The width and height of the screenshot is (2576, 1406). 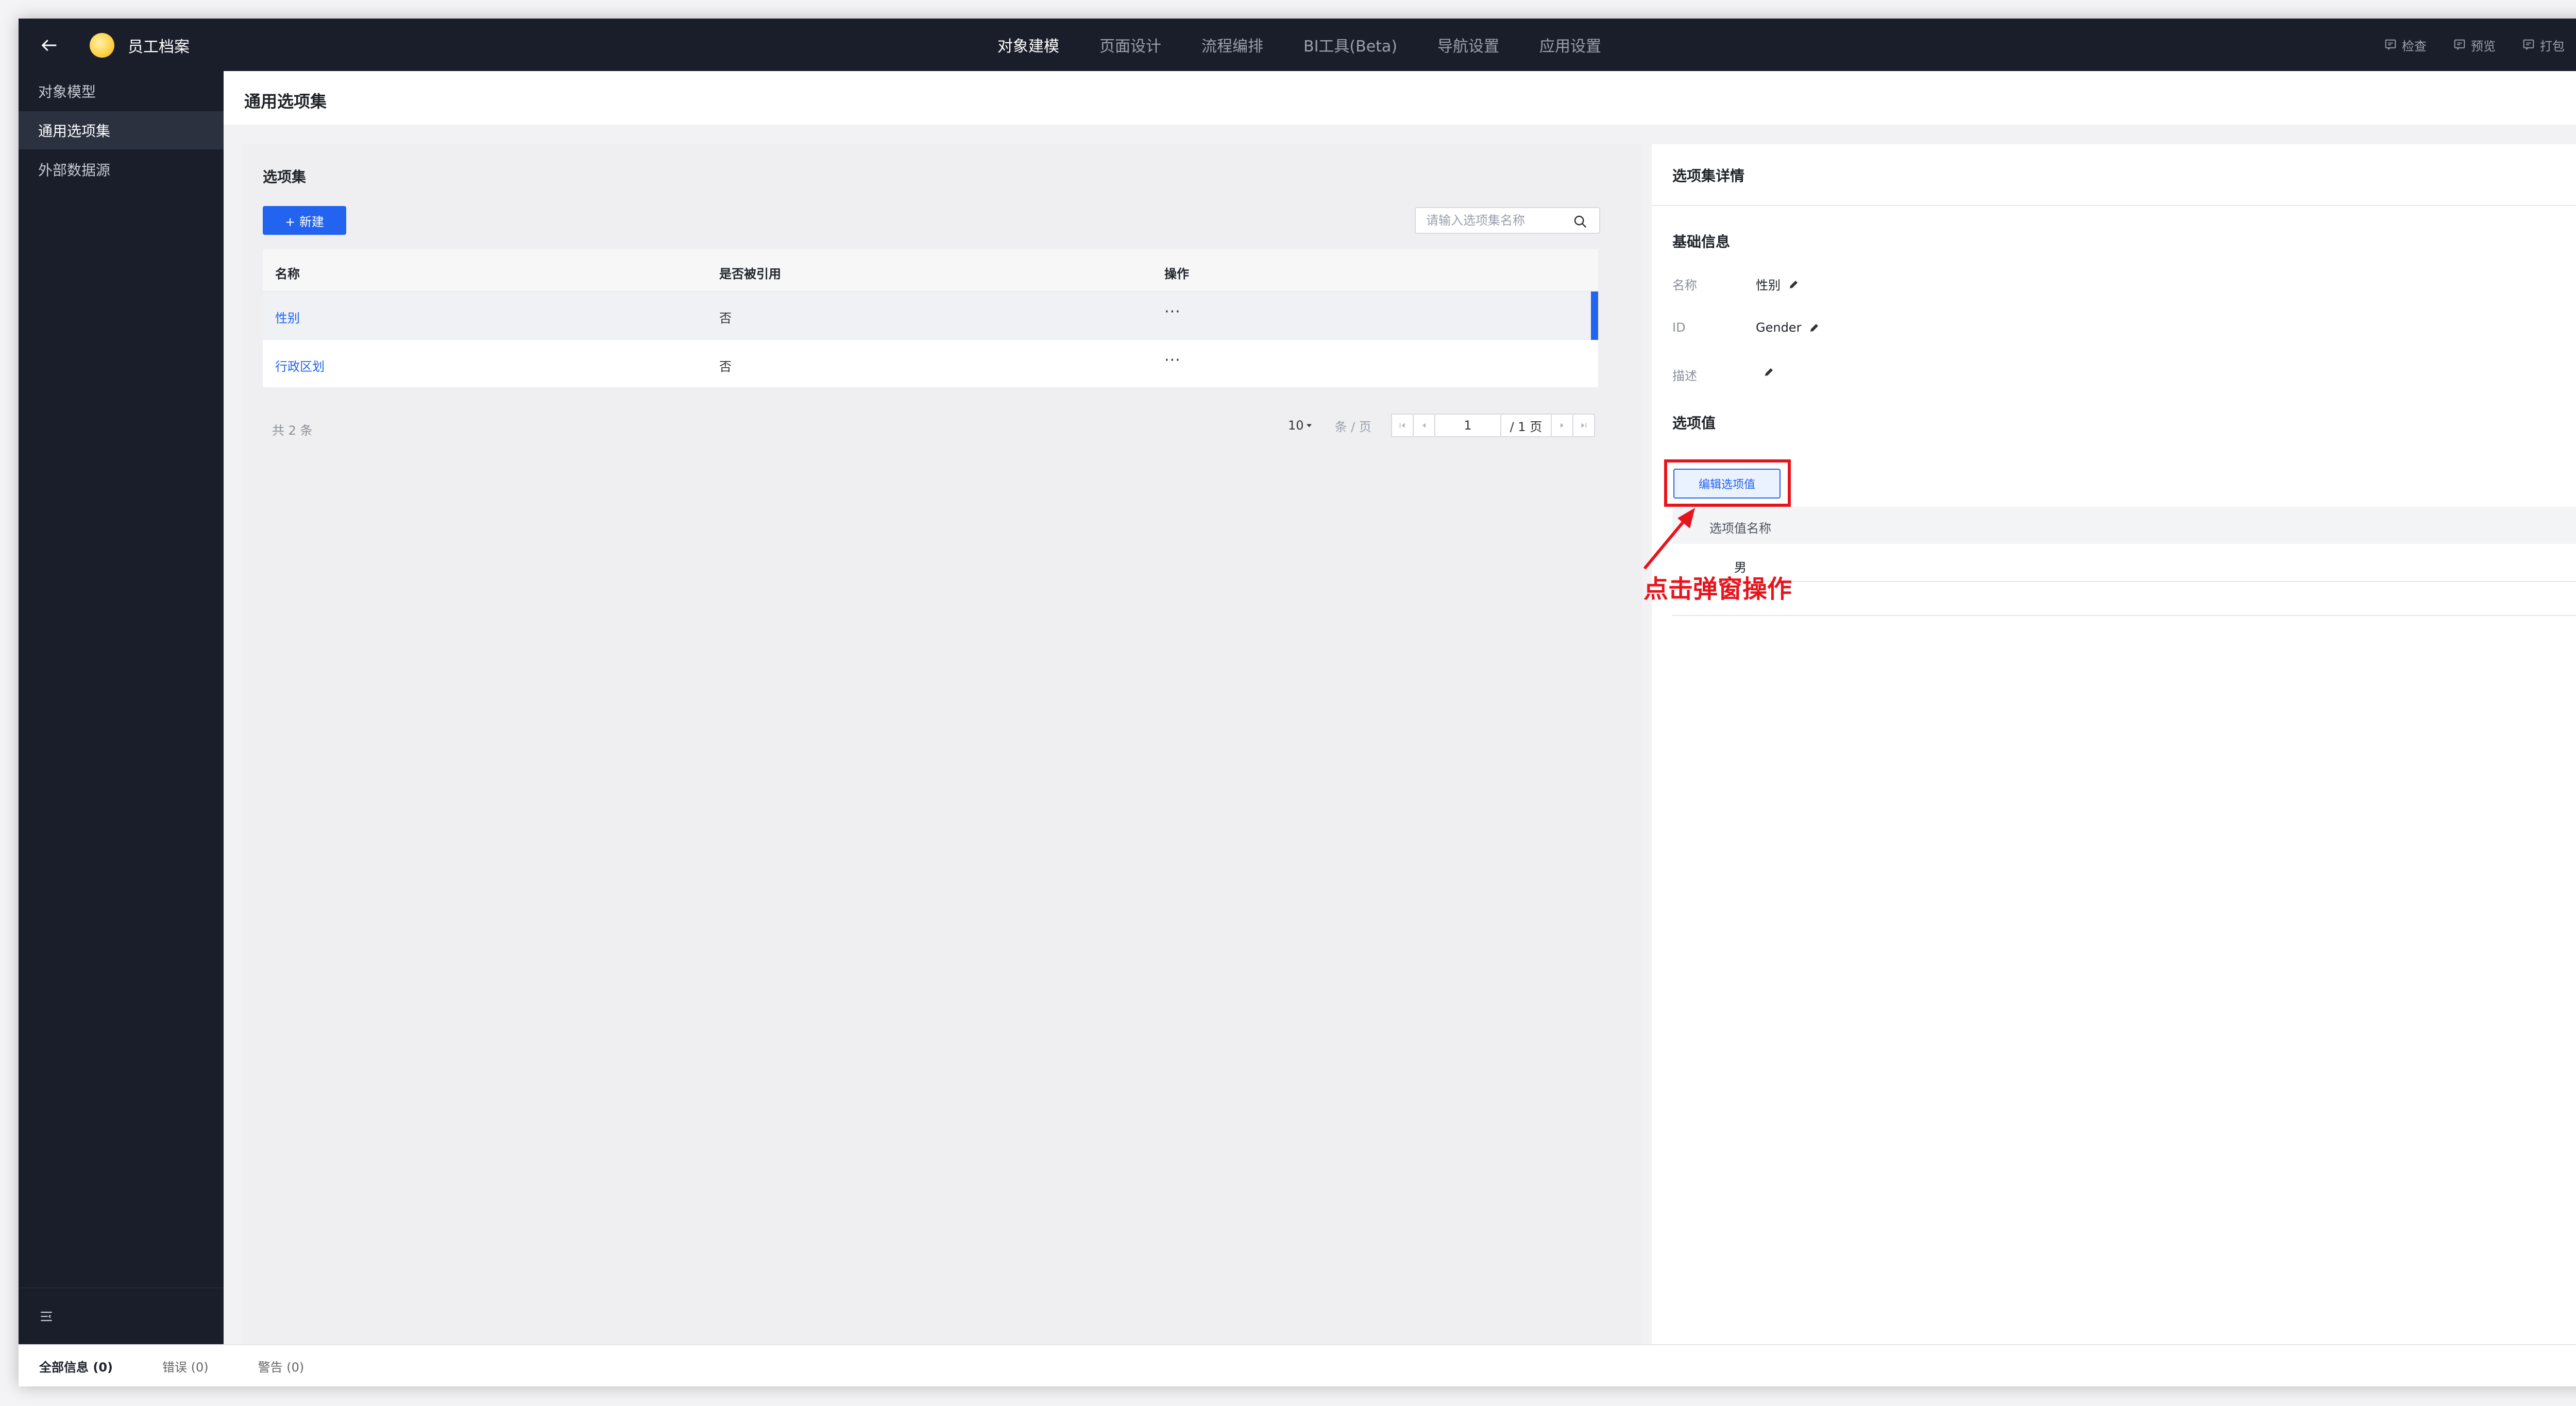 I want to click on caret-down-icon, so click(x=1309, y=425).